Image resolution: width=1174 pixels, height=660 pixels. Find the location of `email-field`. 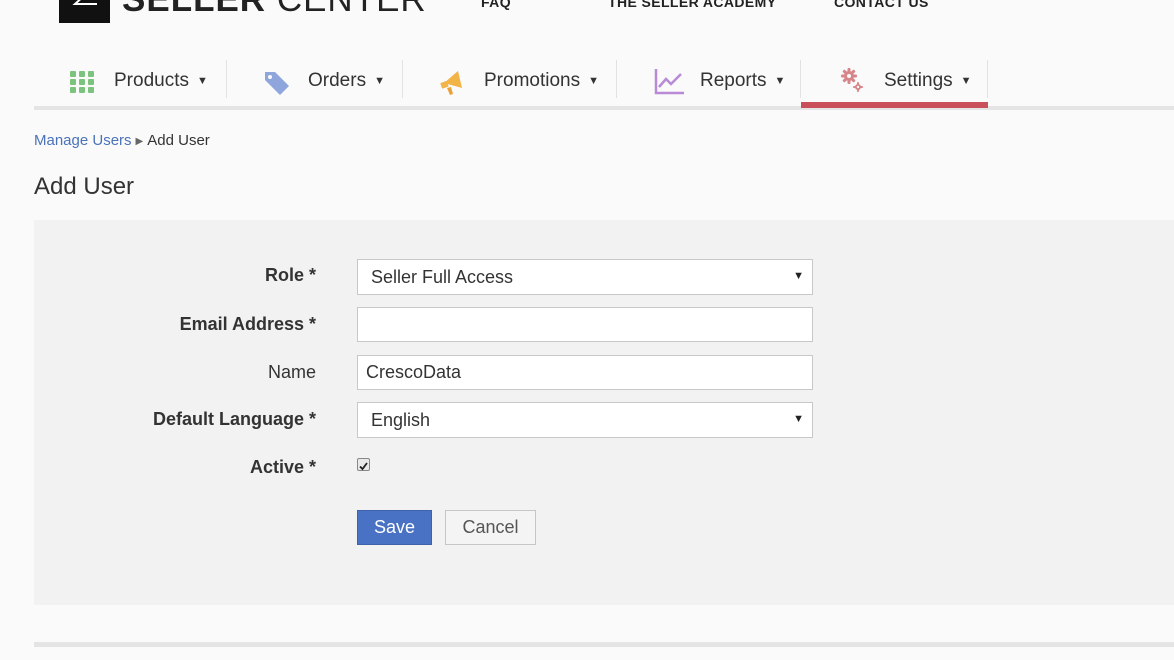

email-field is located at coordinates (585, 324).